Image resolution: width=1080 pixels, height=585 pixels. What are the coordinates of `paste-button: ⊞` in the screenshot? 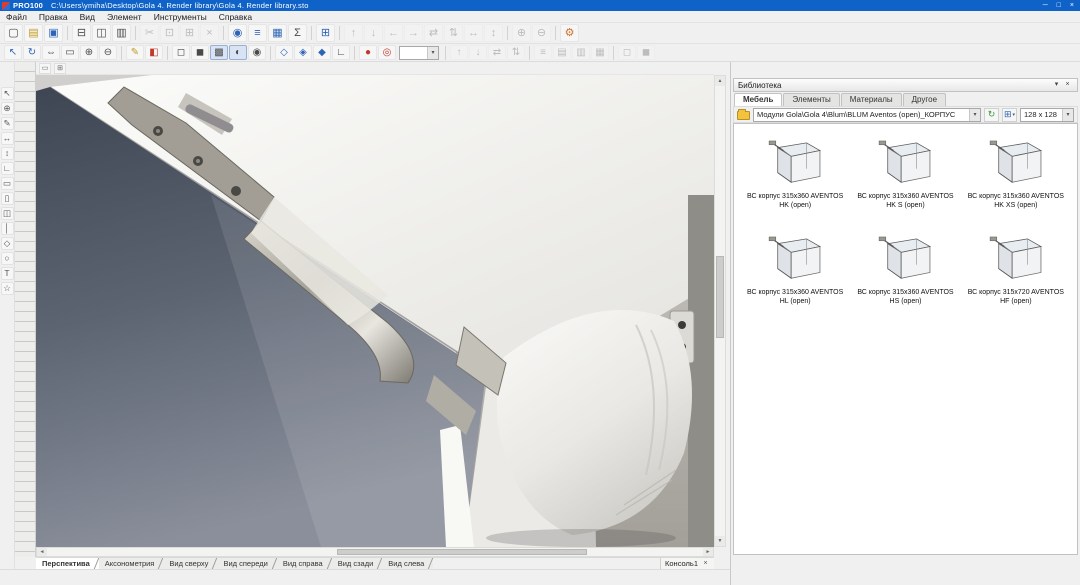 It's located at (189, 33).